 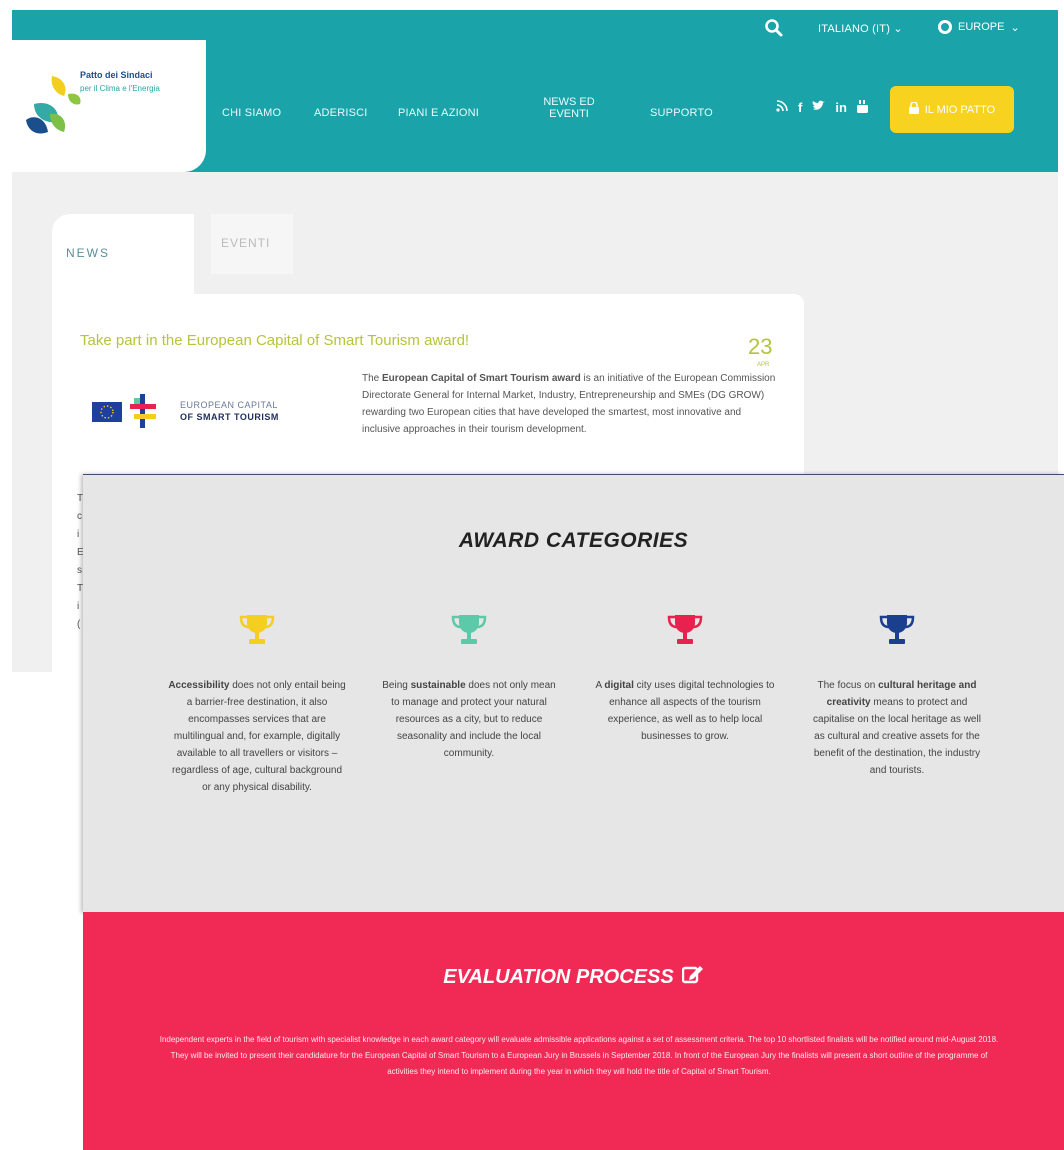 I want to click on evaluation-process-title: EVALUATION PROCESS, so click(x=573, y=977).